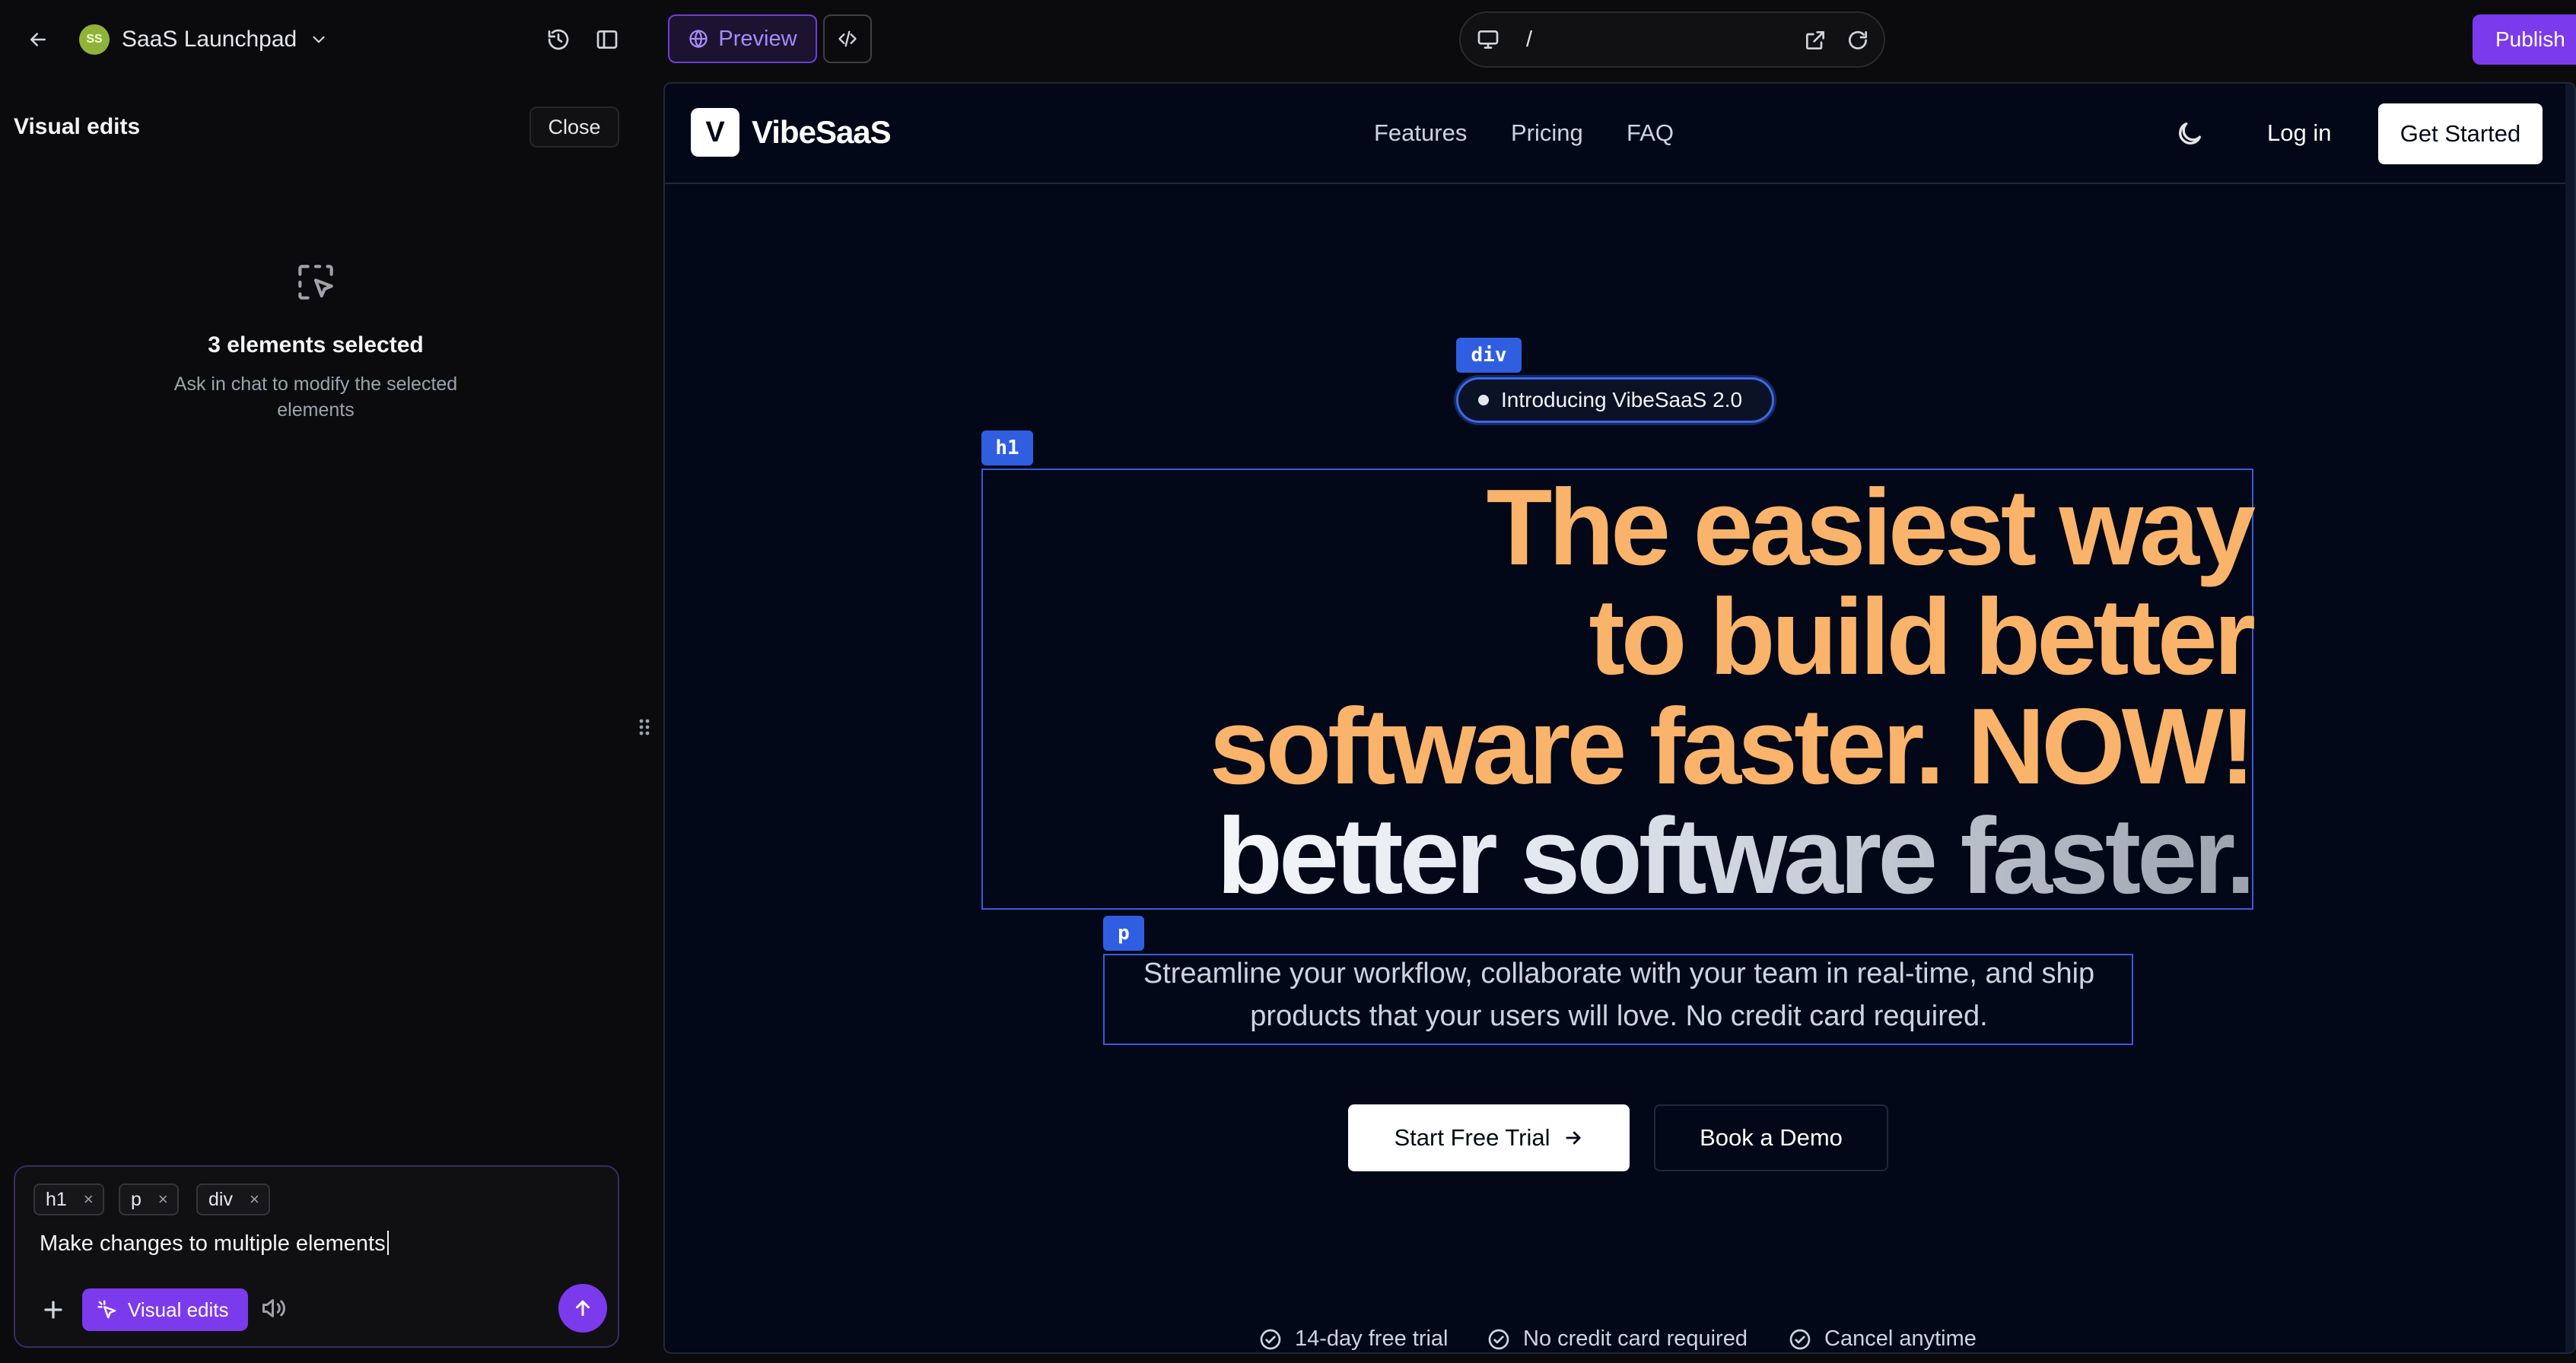 The image size is (2576, 1363). Describe the element at coordinates (108, 1309) in the screenshot. I see `magic-cursor-icon` at that location.